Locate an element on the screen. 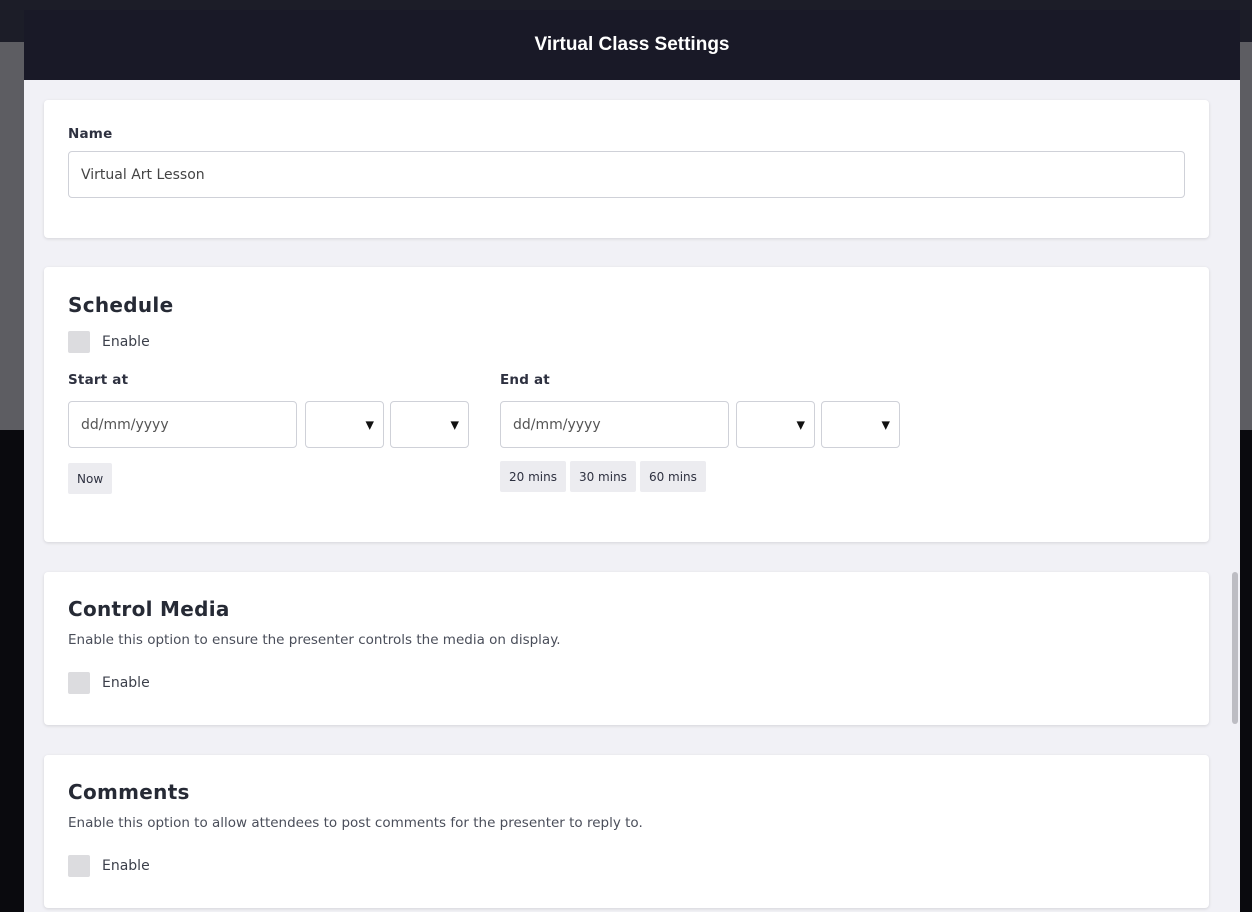  scrollbar-track is located at coordinates (1234, 496).